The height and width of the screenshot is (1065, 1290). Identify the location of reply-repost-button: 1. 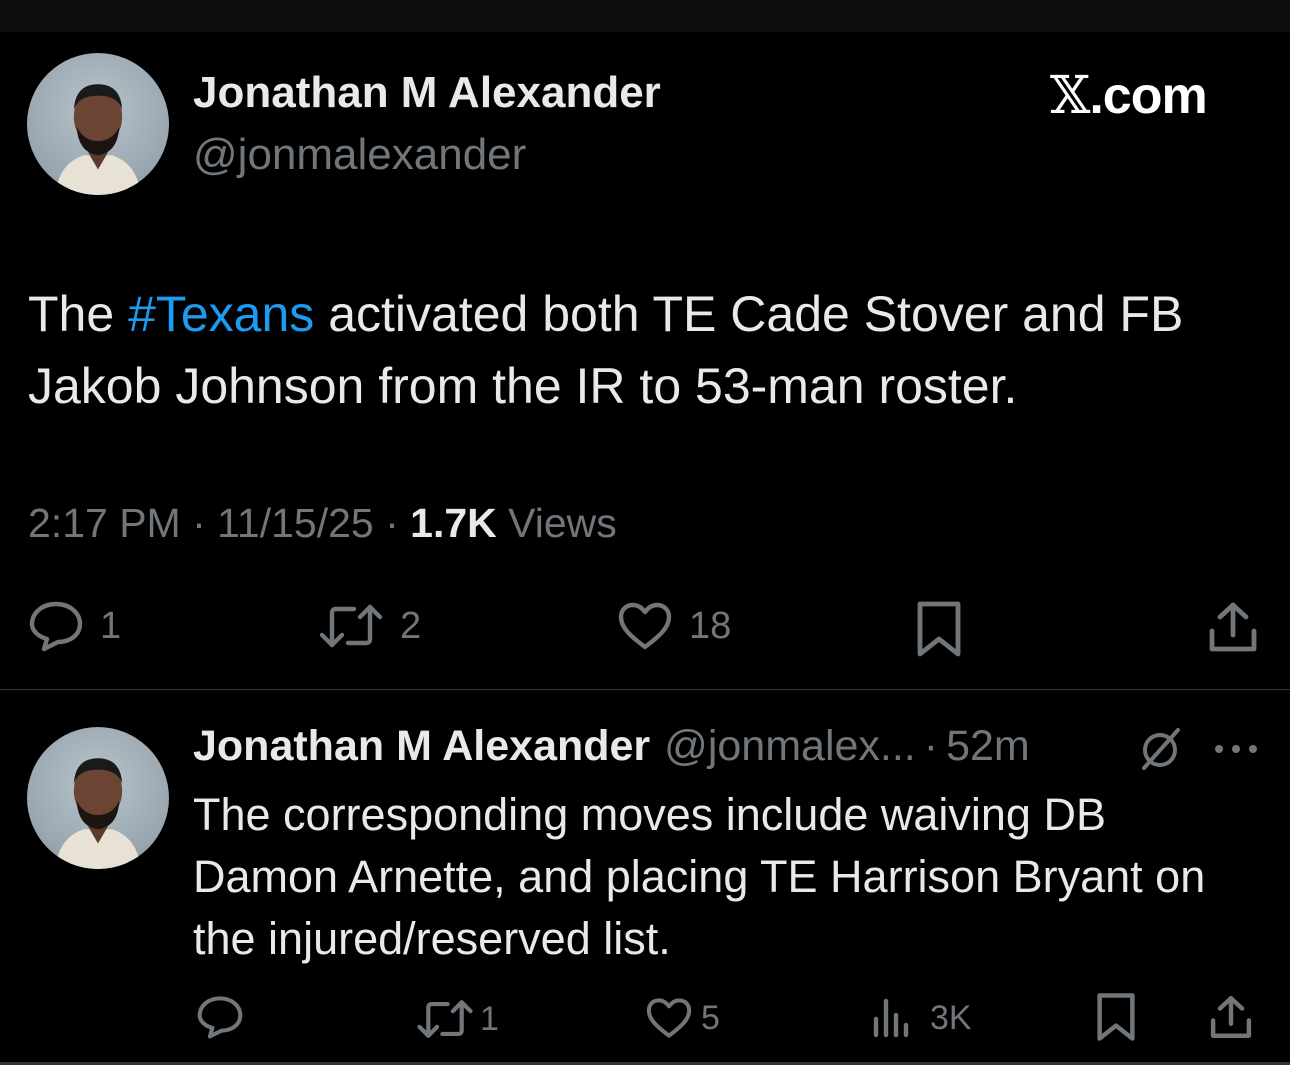
(457, 1019).